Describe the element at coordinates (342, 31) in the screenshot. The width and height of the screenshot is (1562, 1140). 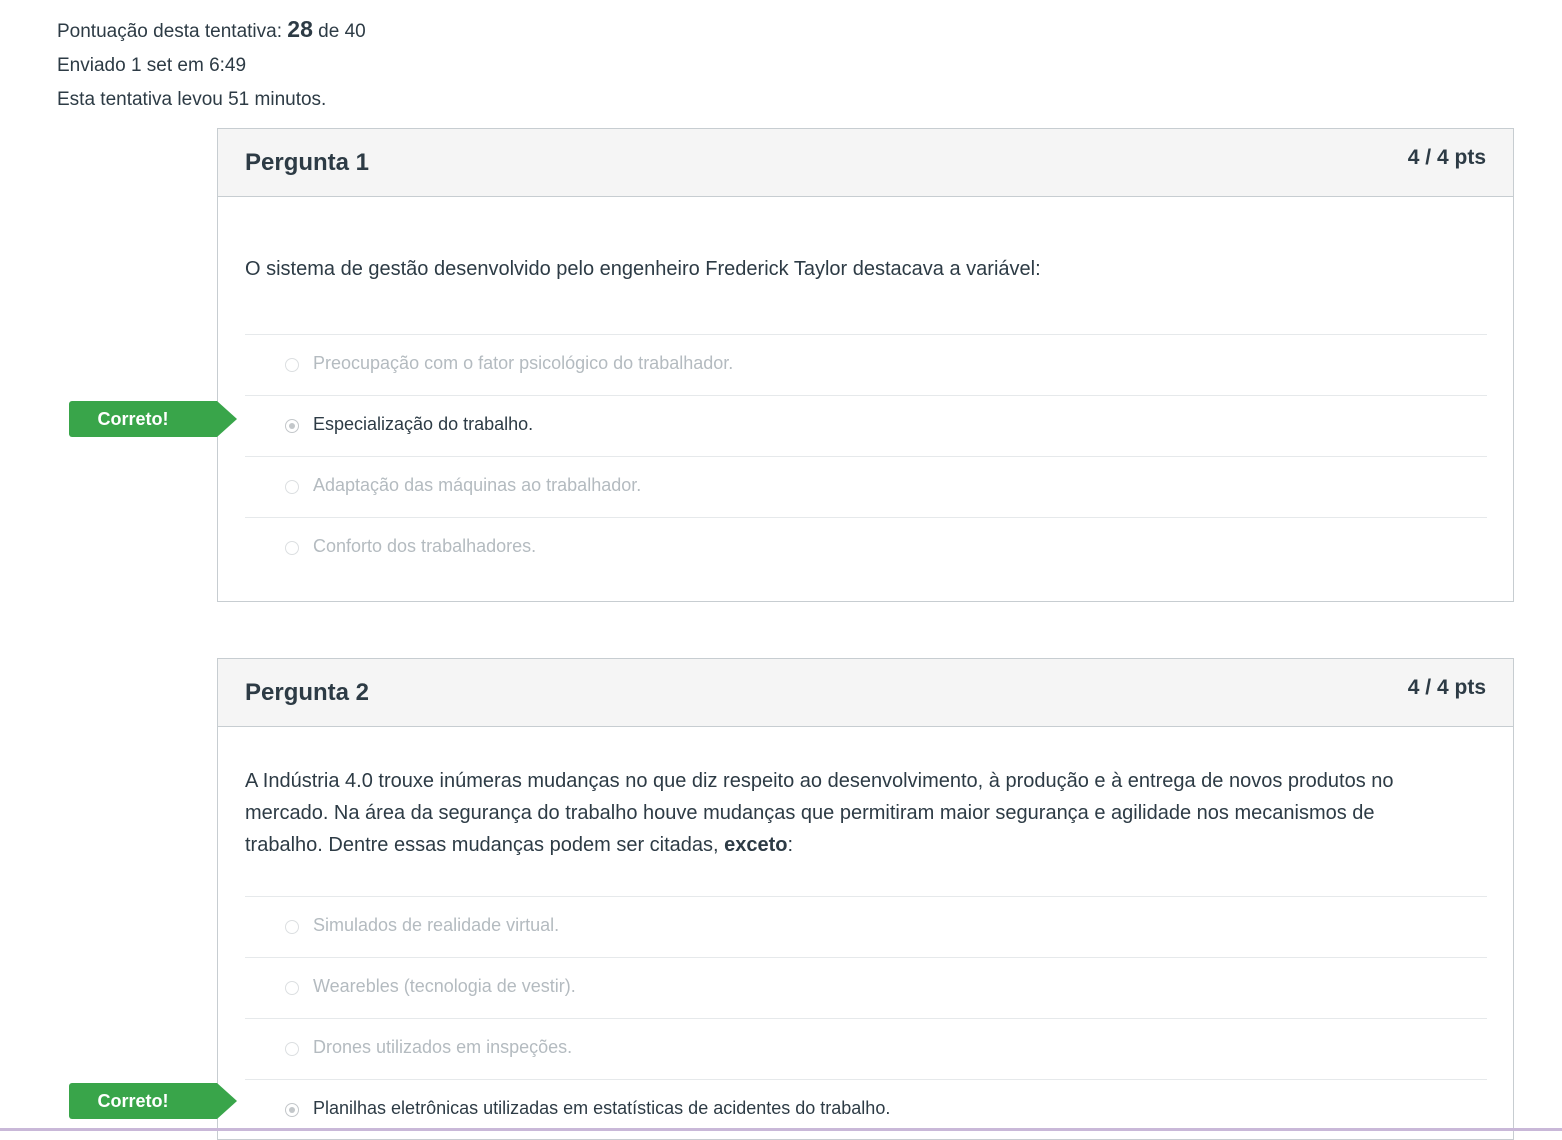
I see `score-total: de 40` at that location.